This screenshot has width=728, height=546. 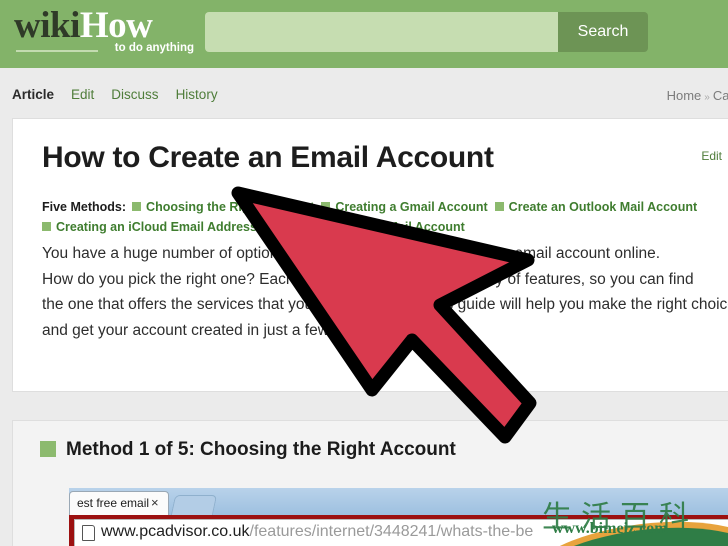 I want to click on tab-discuss: Discuss, so click(x=134, y=94).